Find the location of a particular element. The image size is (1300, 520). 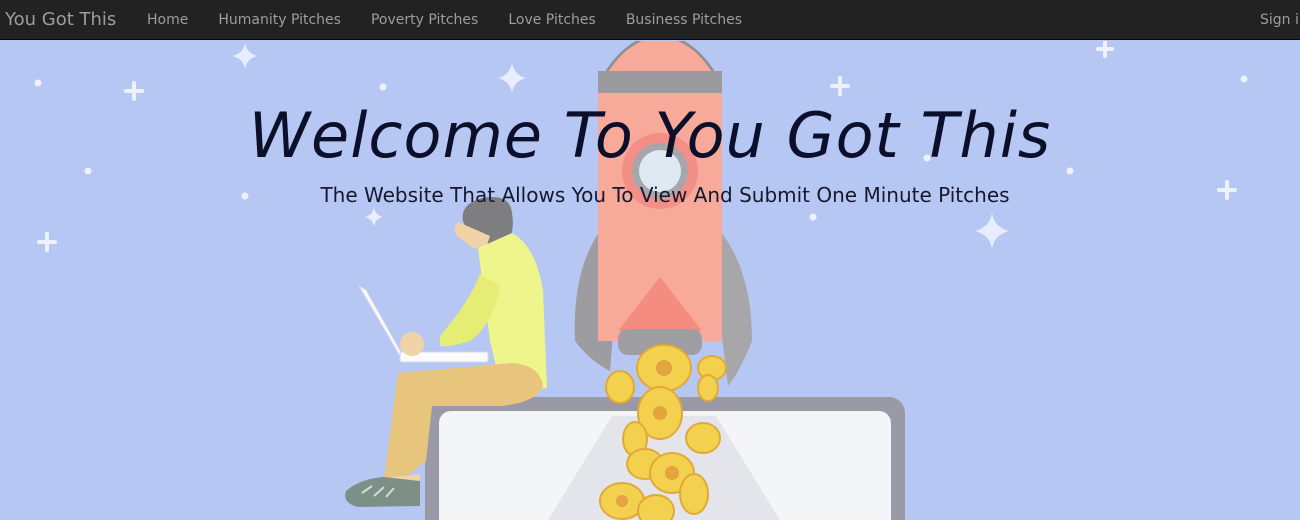

rocket-illustration is located at coordinates (663, 213).